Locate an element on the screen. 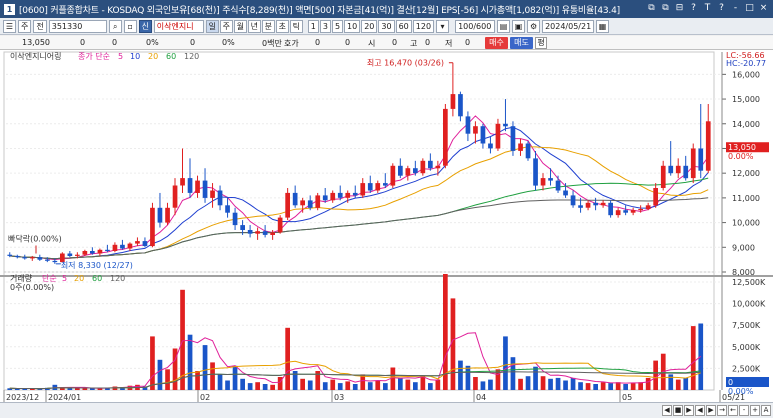 This screenshot has width=773, height=418. period-buttons: 일주월년분초틱 is located at coordinates (254, 26).